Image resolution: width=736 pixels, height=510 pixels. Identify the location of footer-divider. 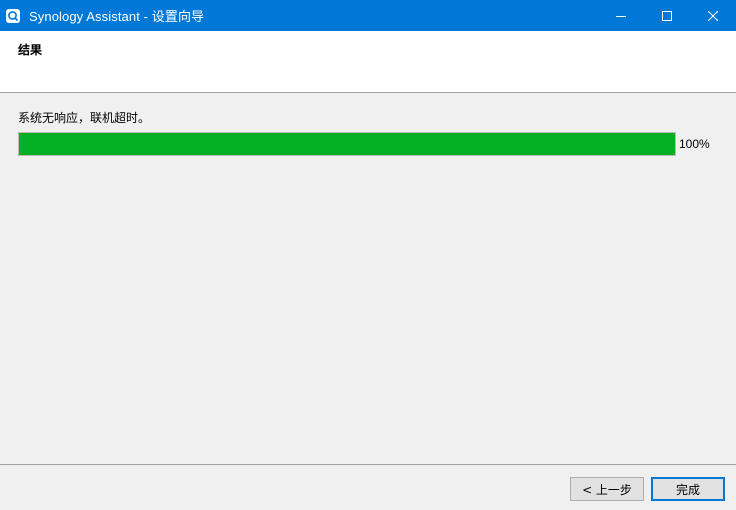
(368, 464).